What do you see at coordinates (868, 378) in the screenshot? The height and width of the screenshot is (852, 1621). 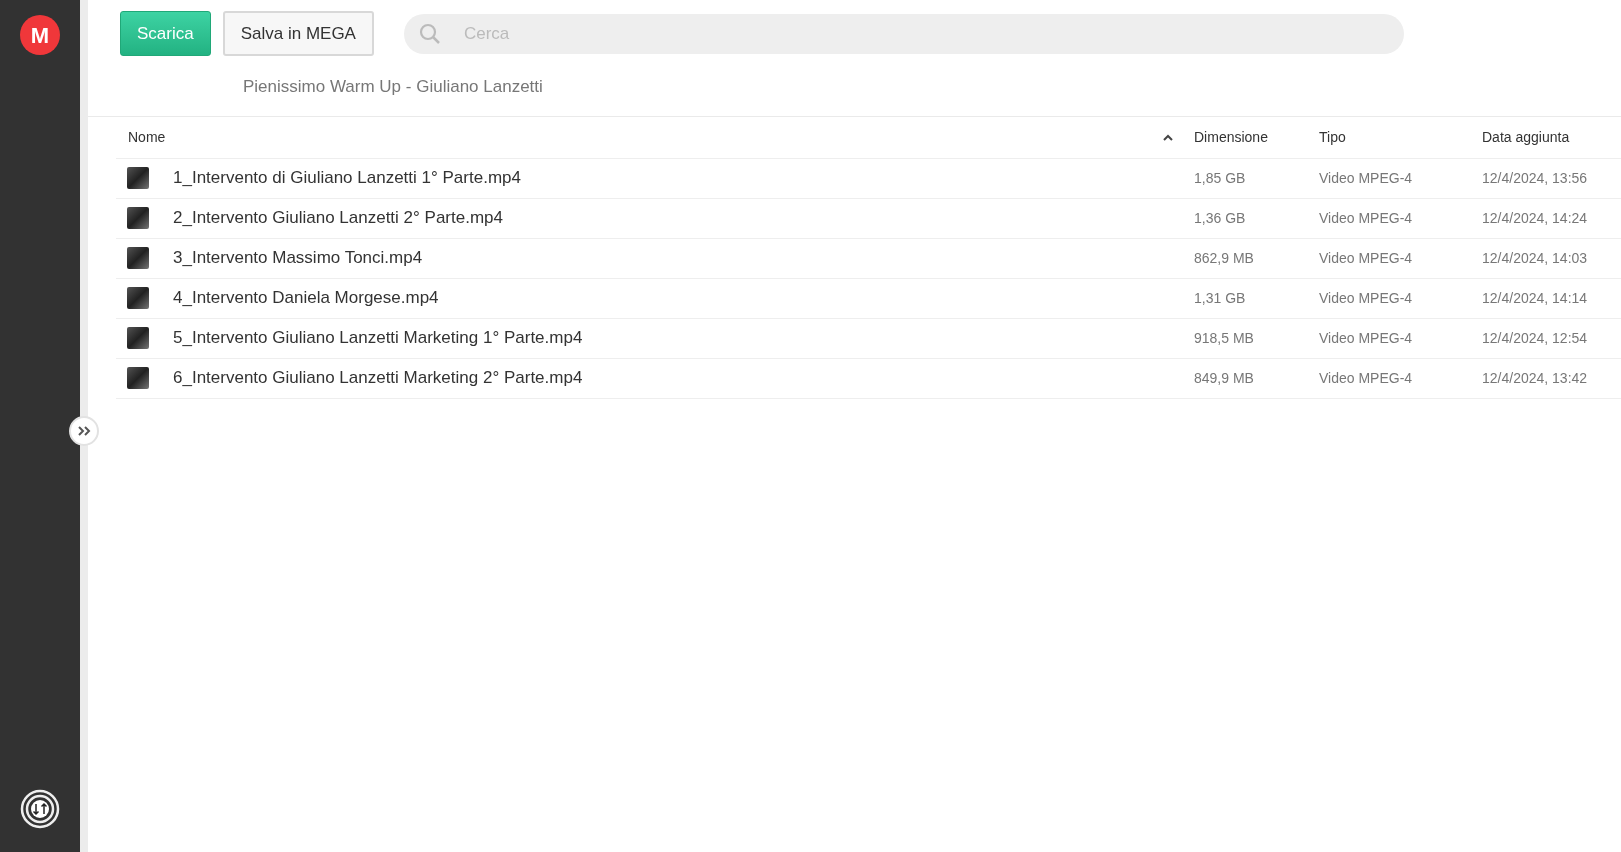 I see `file-row: 6_Intervento Giuliano Lanzetti Marketing 2° Parte.mp4 849,9 MB Video MPEG-4 12/4/2024, 13:42` at bounding box center [868, 378].